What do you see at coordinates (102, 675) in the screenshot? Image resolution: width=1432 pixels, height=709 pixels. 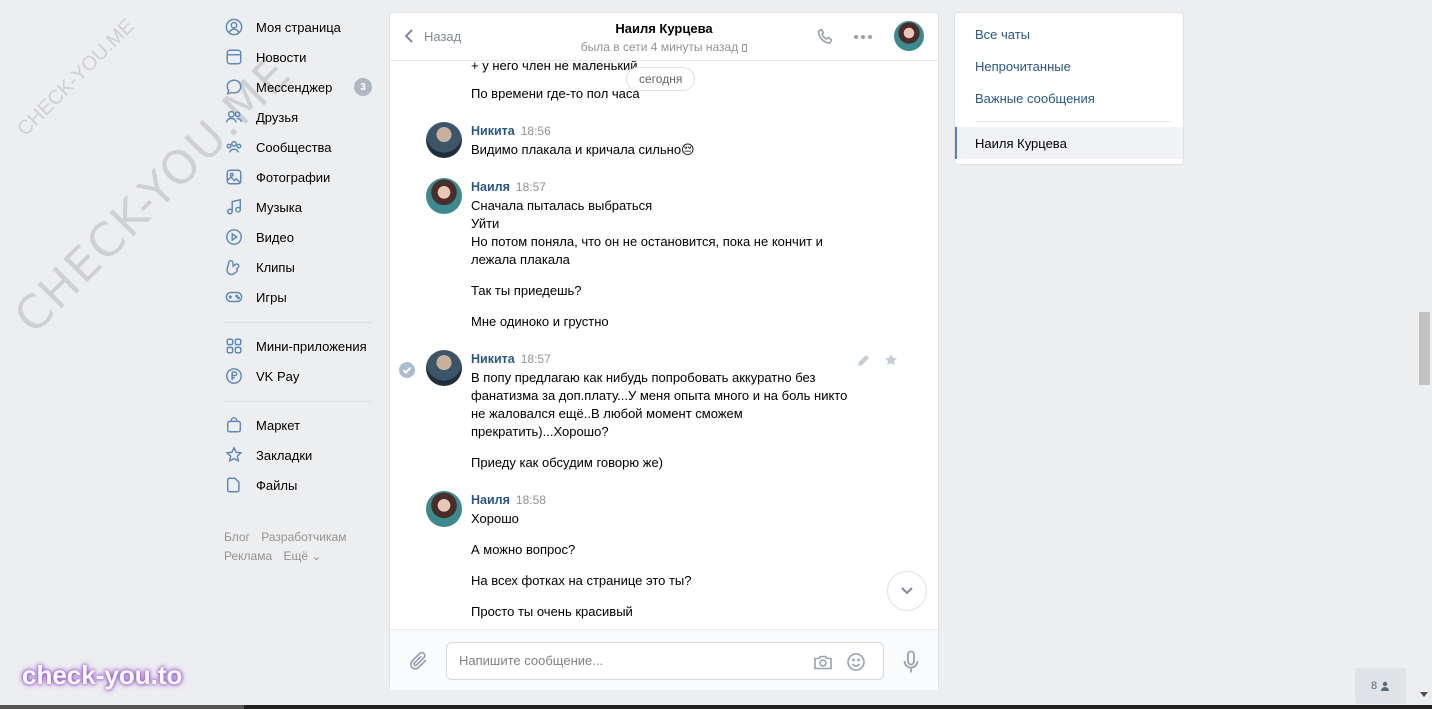 I see `watermark-logo: check-you.to` at bounding box center [102, 675].